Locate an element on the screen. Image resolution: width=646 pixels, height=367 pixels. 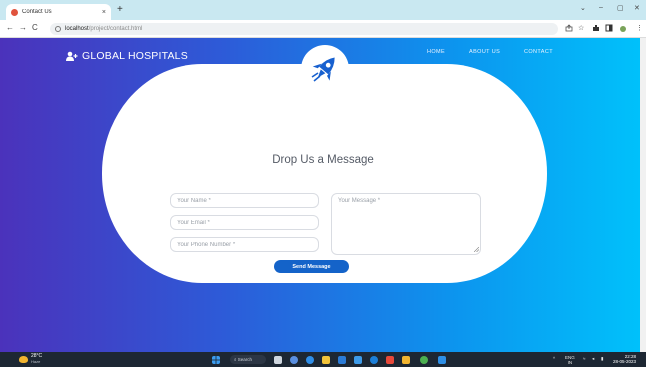
office-icon is located at coordinates (390, 360).